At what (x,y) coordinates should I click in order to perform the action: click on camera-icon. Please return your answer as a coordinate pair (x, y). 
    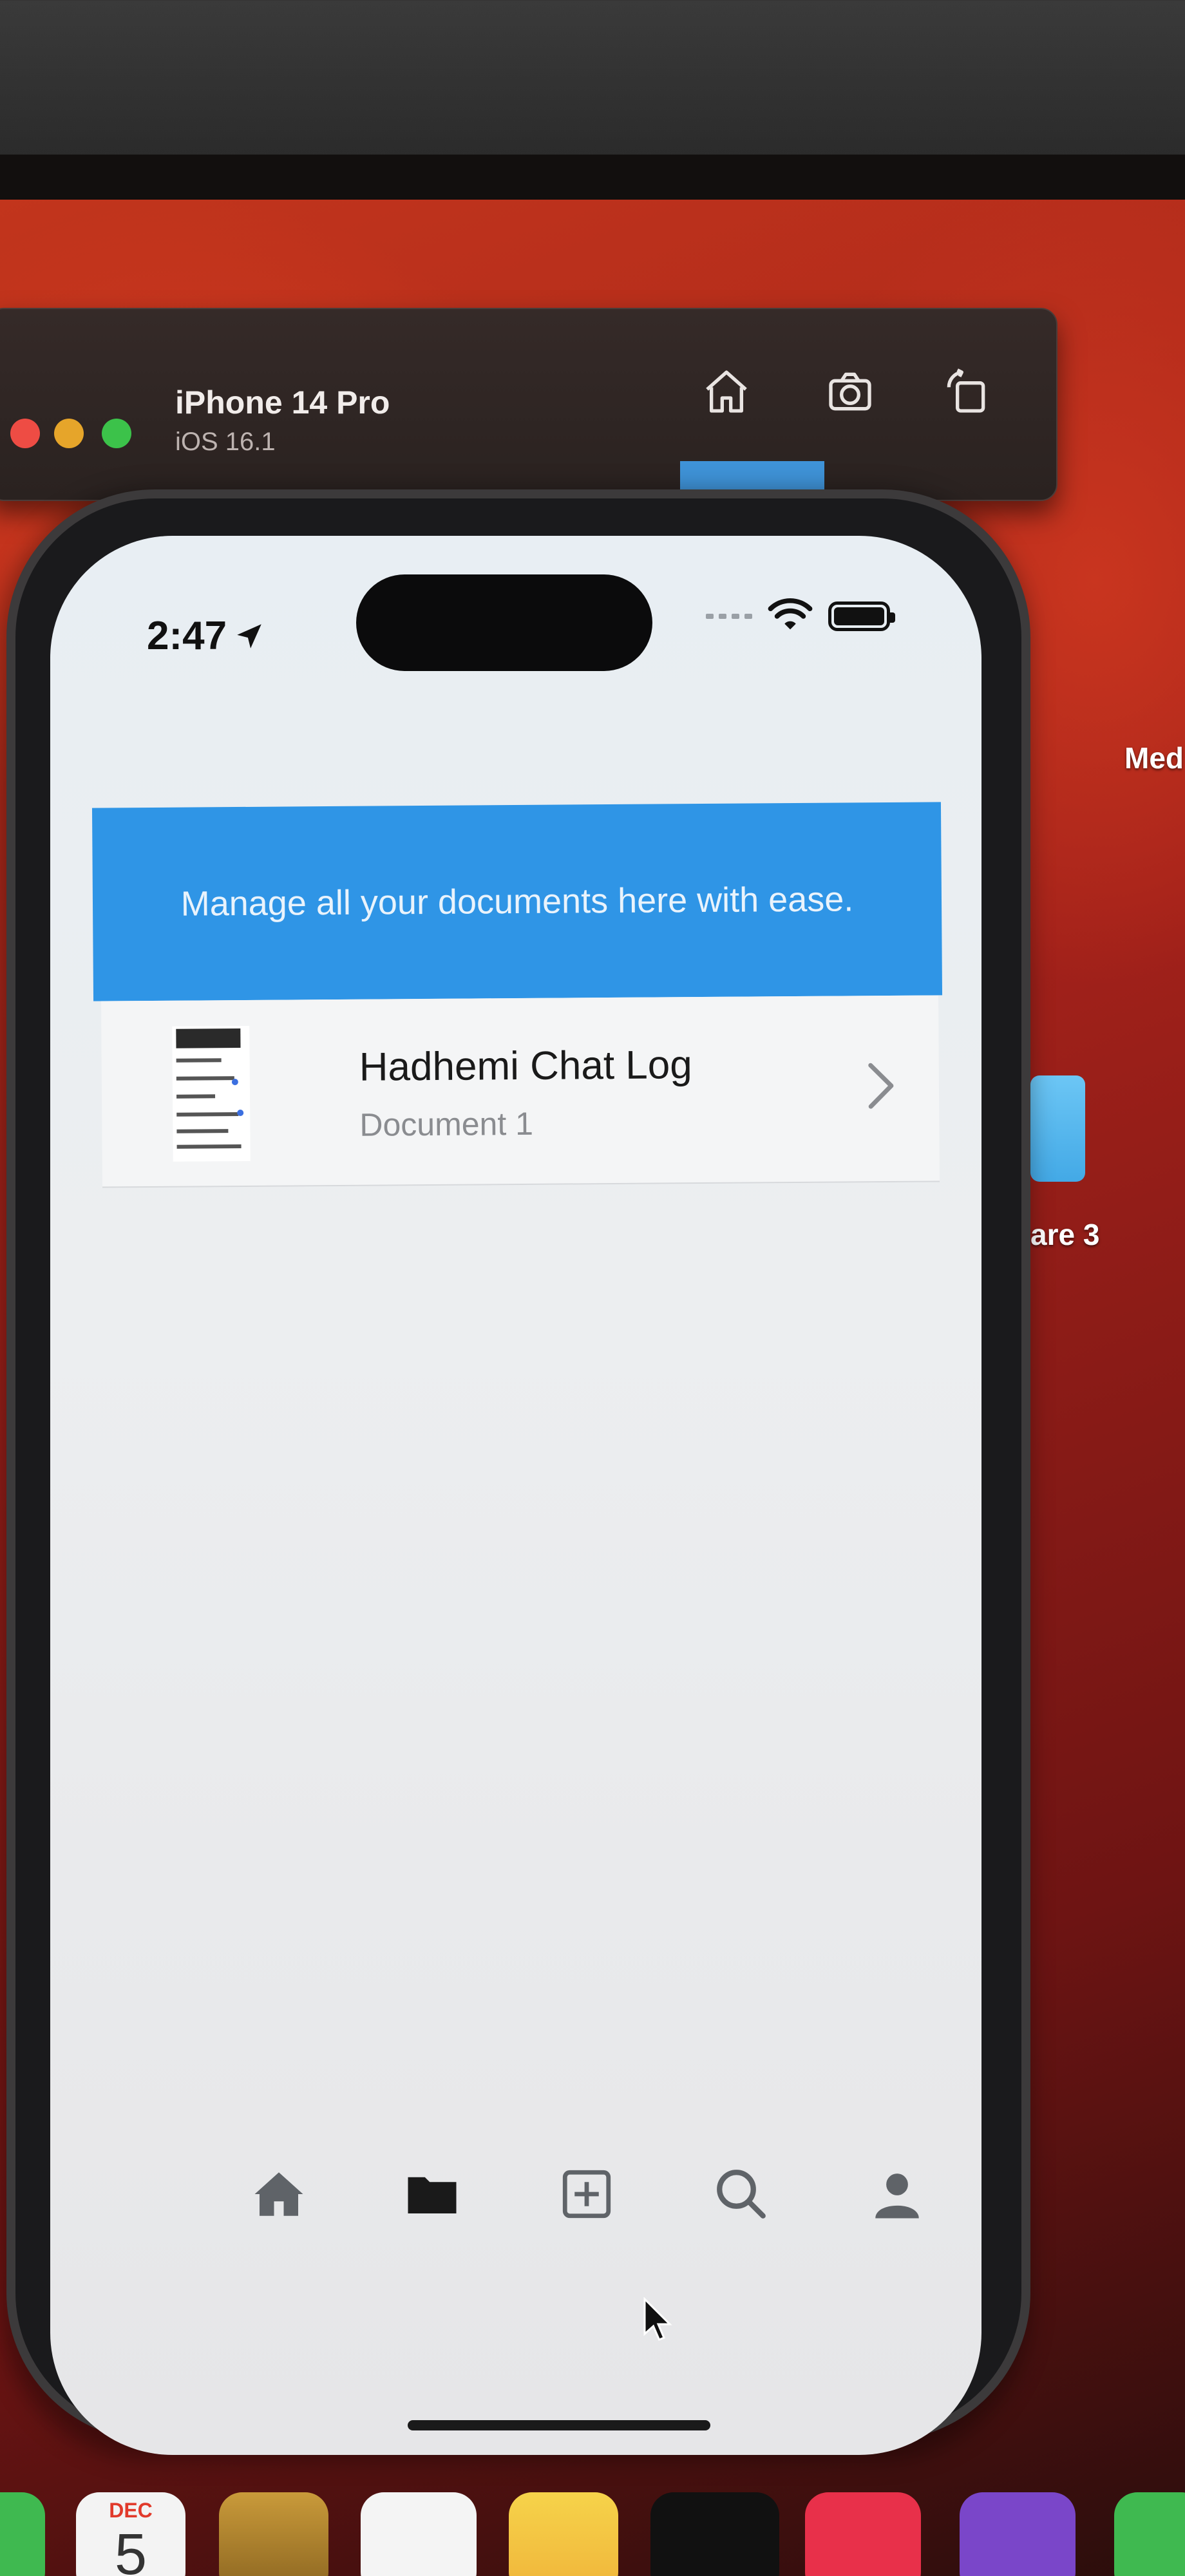
    Looking at the image, I should click on (850, 391).